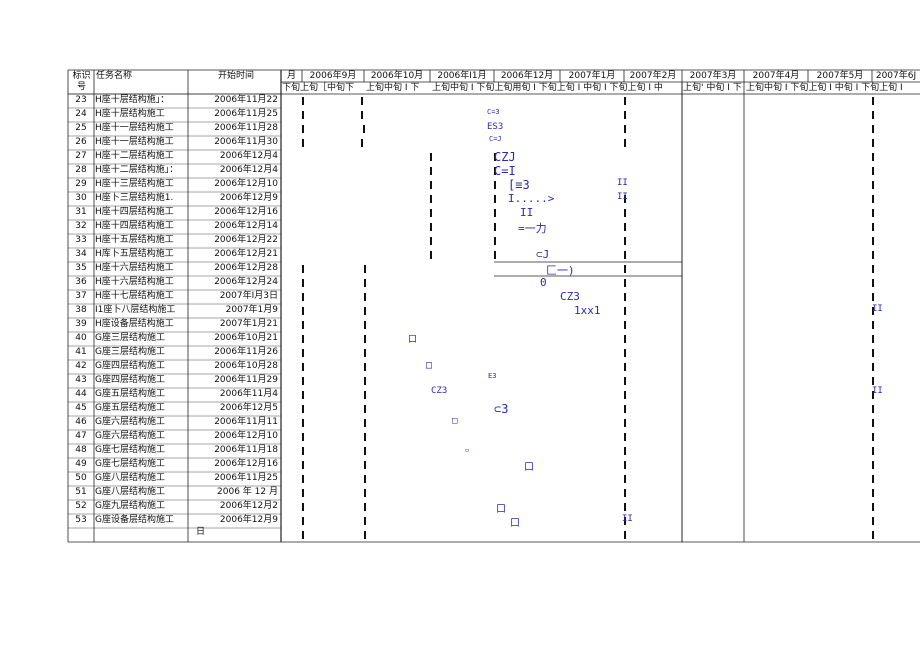  I want to click on gantt-bar-mark: ⊂J, so click(543, 254).